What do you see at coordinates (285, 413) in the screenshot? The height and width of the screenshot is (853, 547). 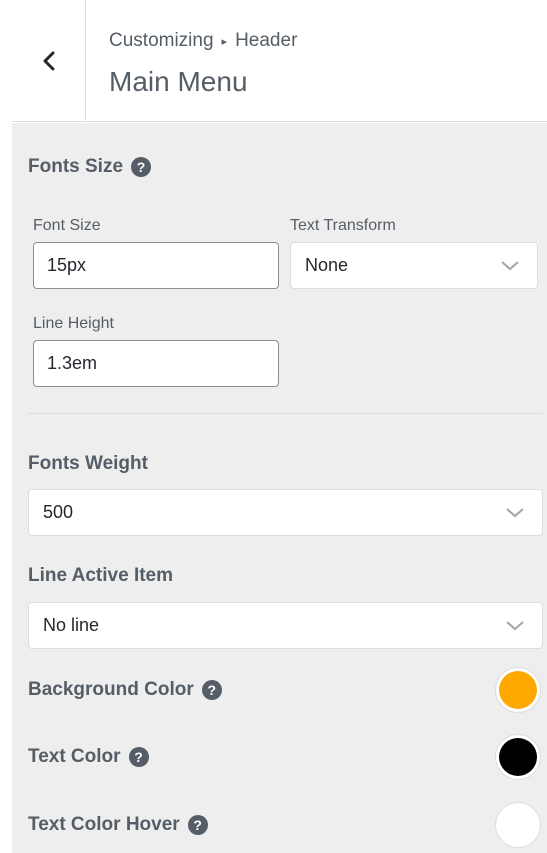 I see `section-divider` at bounding box center [285, 413].